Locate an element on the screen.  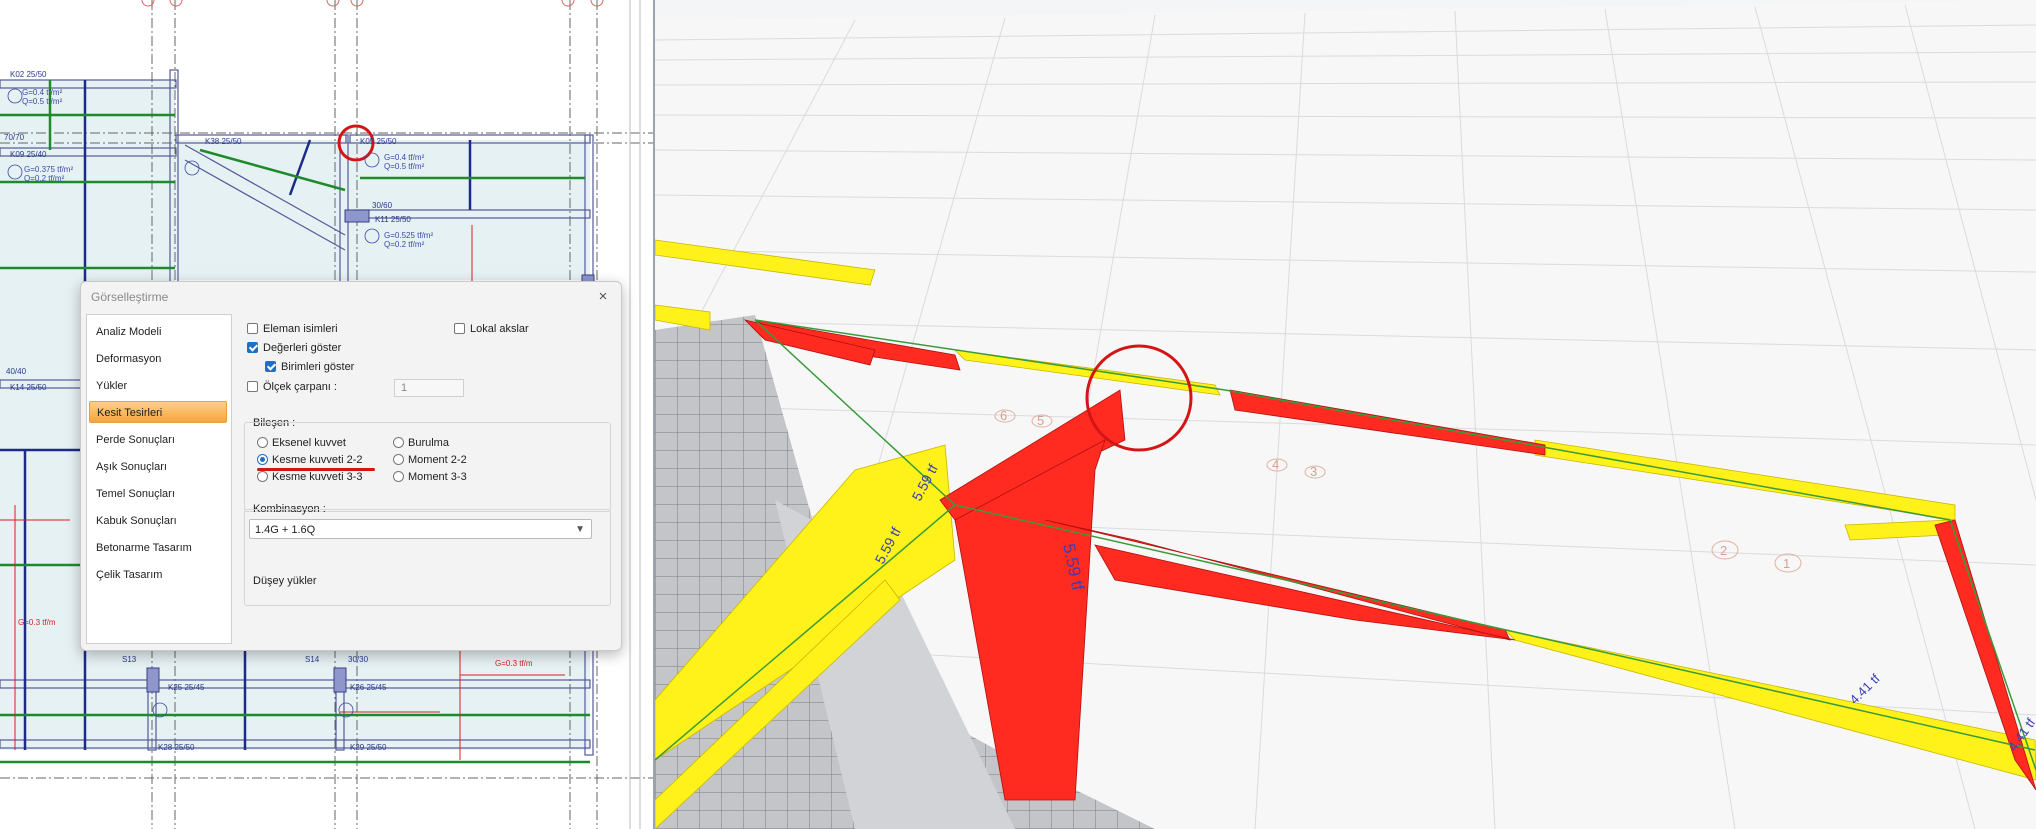
combination-selected: 1.4G + 1.6Q is located at coordinates (285, 530).